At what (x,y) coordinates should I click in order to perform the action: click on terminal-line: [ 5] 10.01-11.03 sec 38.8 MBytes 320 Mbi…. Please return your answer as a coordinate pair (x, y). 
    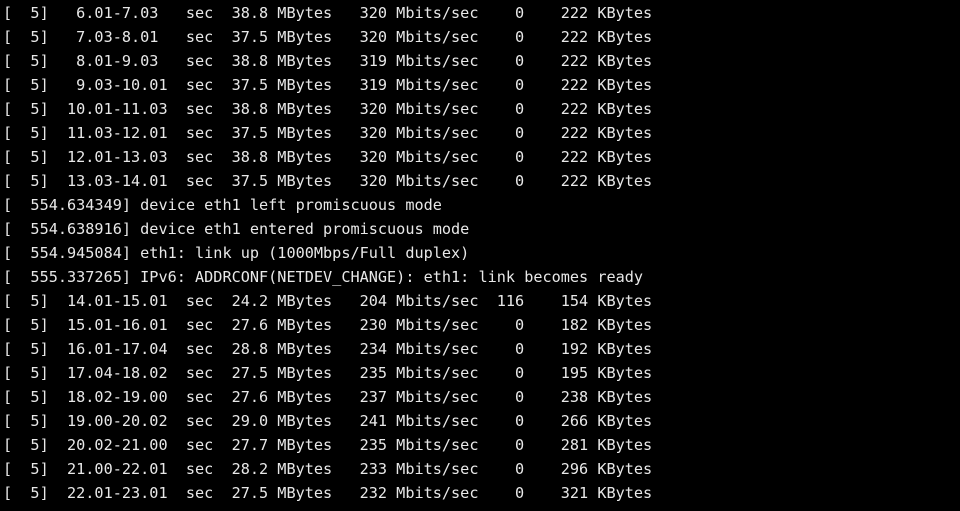
    Looking at the image, I should click on (328, 109).